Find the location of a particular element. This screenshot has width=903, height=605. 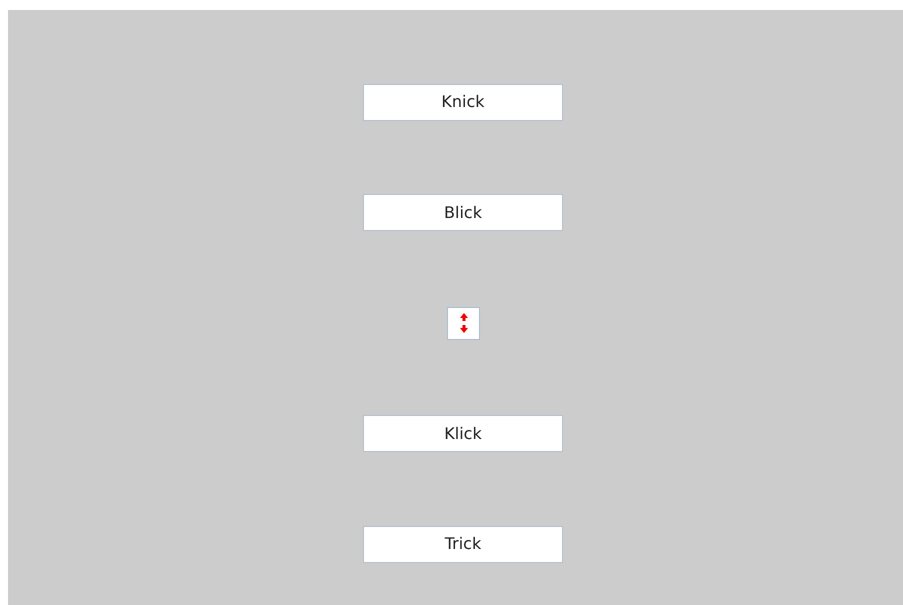

text-button: Klick is located at coordinates (463, 433).